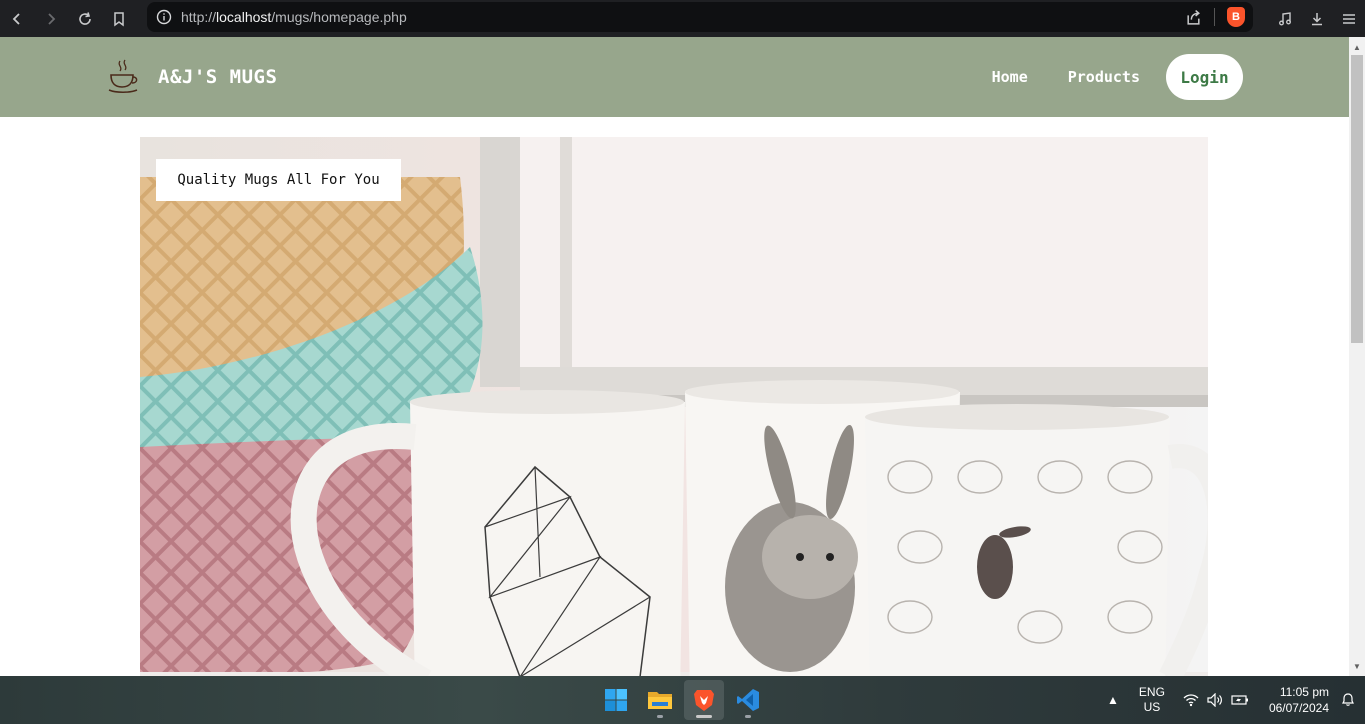  Describe the element at coordinates (1357, 47) in the screenshot. I see `scroll-up-arrow-icon: ▲` at that location.